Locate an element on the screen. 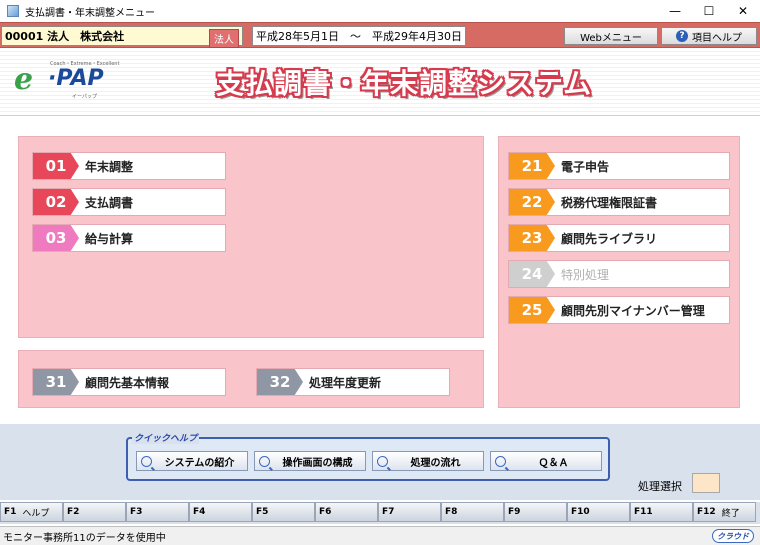 The height and width of the screenshot is (545, 760). app-icon is located at coordinates (13, 11).